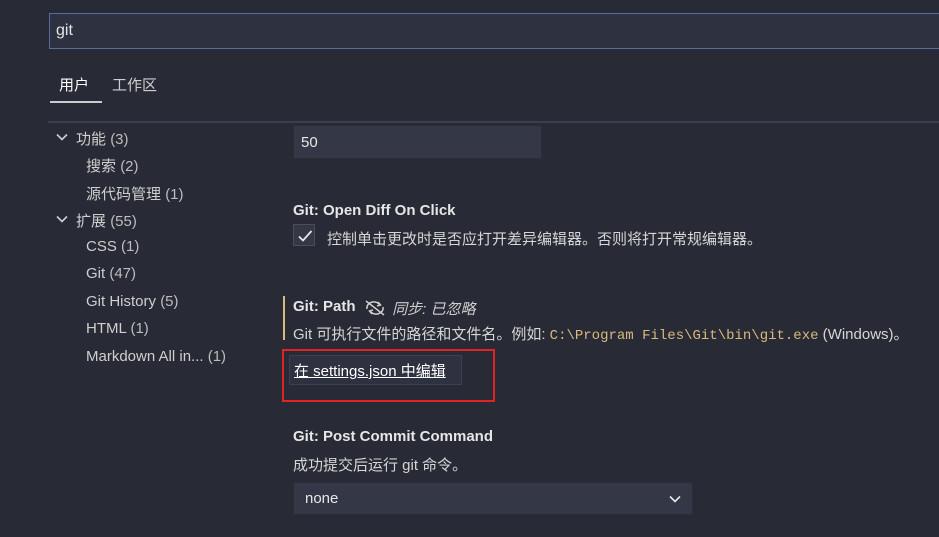 Image resolution: width=939 pixels, height=537 pixels. Describe the element at coordinates (96, 273) in the screenshot. I see `tree-item-label: Git` at that location.